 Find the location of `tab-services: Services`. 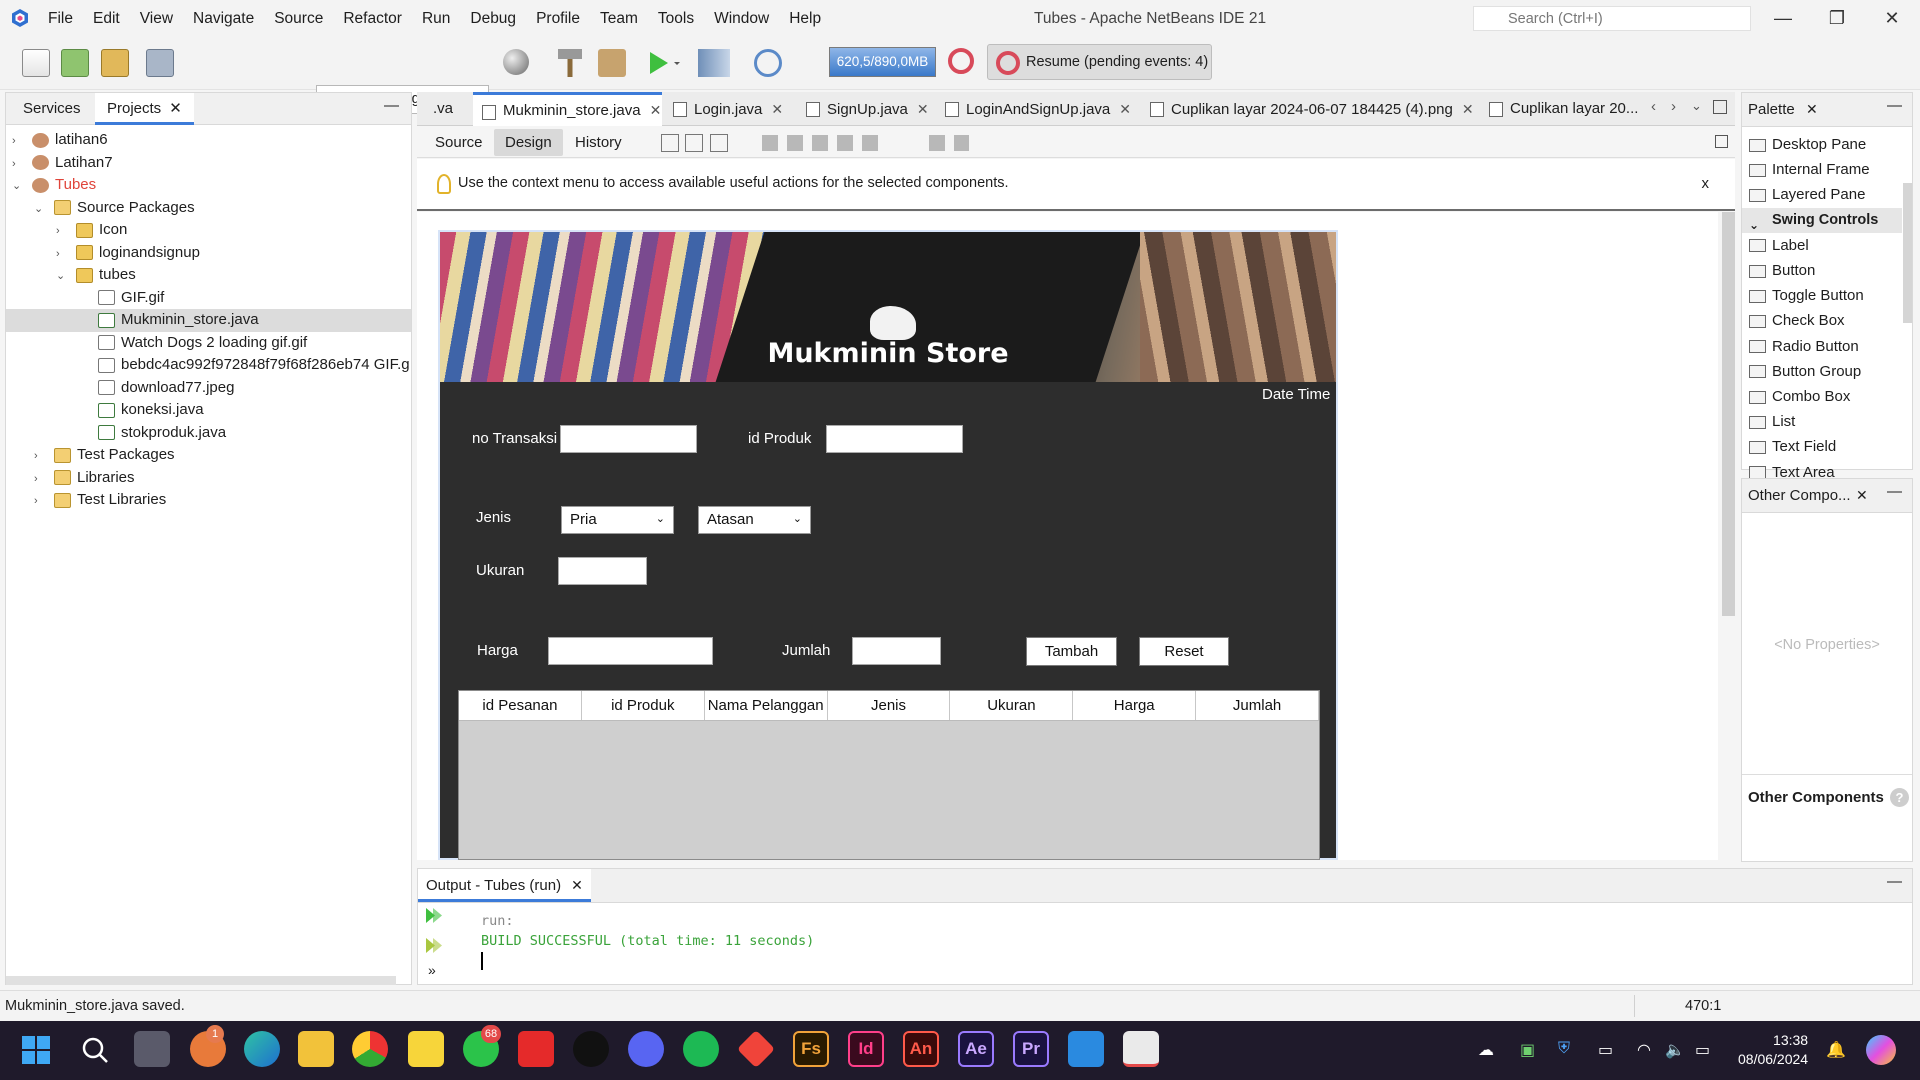

tab-services: Services is located at coordinates (52, 109).